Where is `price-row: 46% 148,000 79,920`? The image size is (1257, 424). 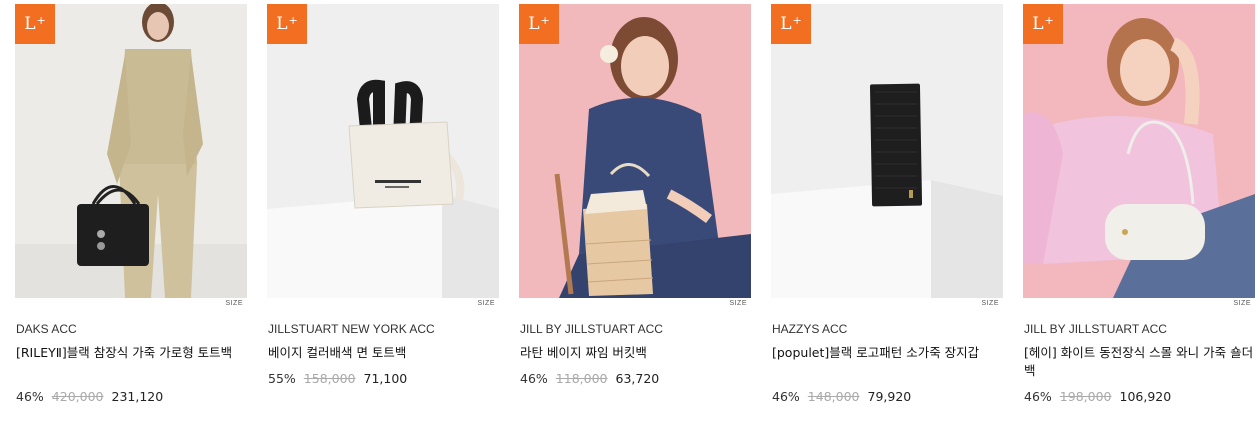
price-row: 46% 148,000 79,920 is located at coordinates (887, 397).